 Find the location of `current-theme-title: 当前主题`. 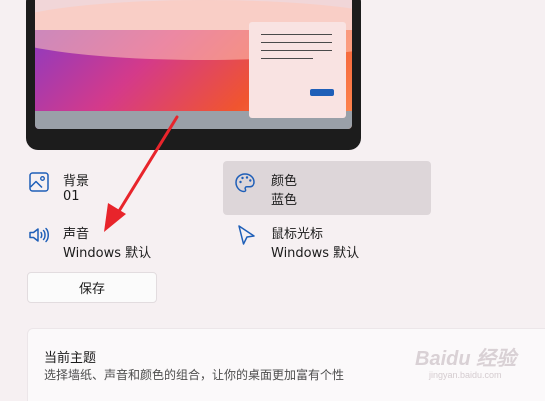

current-theme-title: 当前主题 is located at coordinates (70, 358).